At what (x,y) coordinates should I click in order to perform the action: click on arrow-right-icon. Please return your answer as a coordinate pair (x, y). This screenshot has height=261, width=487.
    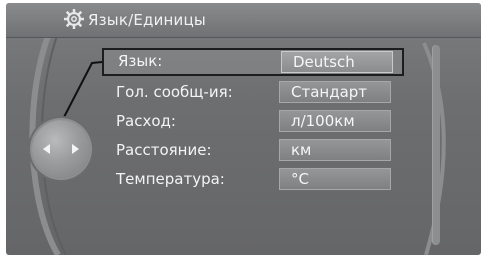
    Looking at the image, I should click on (75, 149).